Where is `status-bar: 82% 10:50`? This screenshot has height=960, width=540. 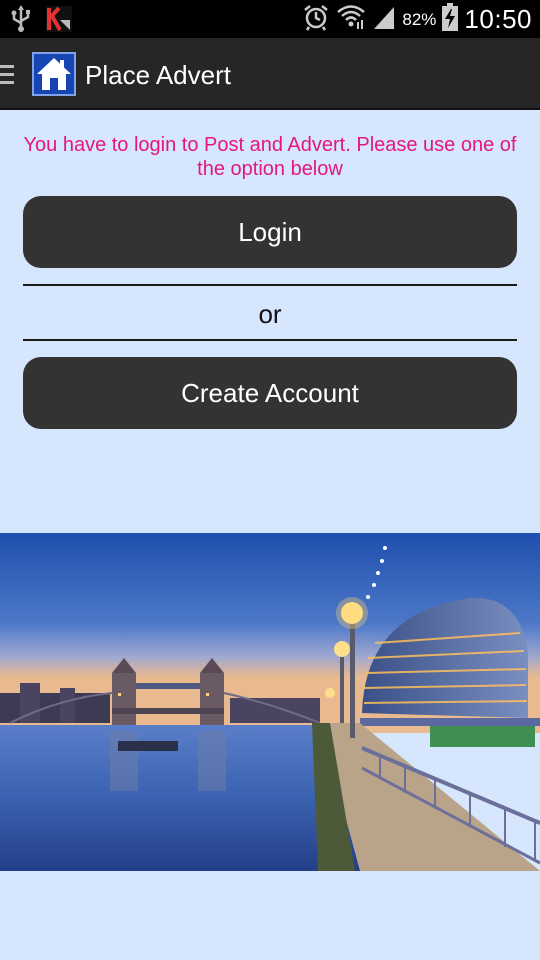
status-bar: 82% 10:50 is located at coordinates (270, 19).